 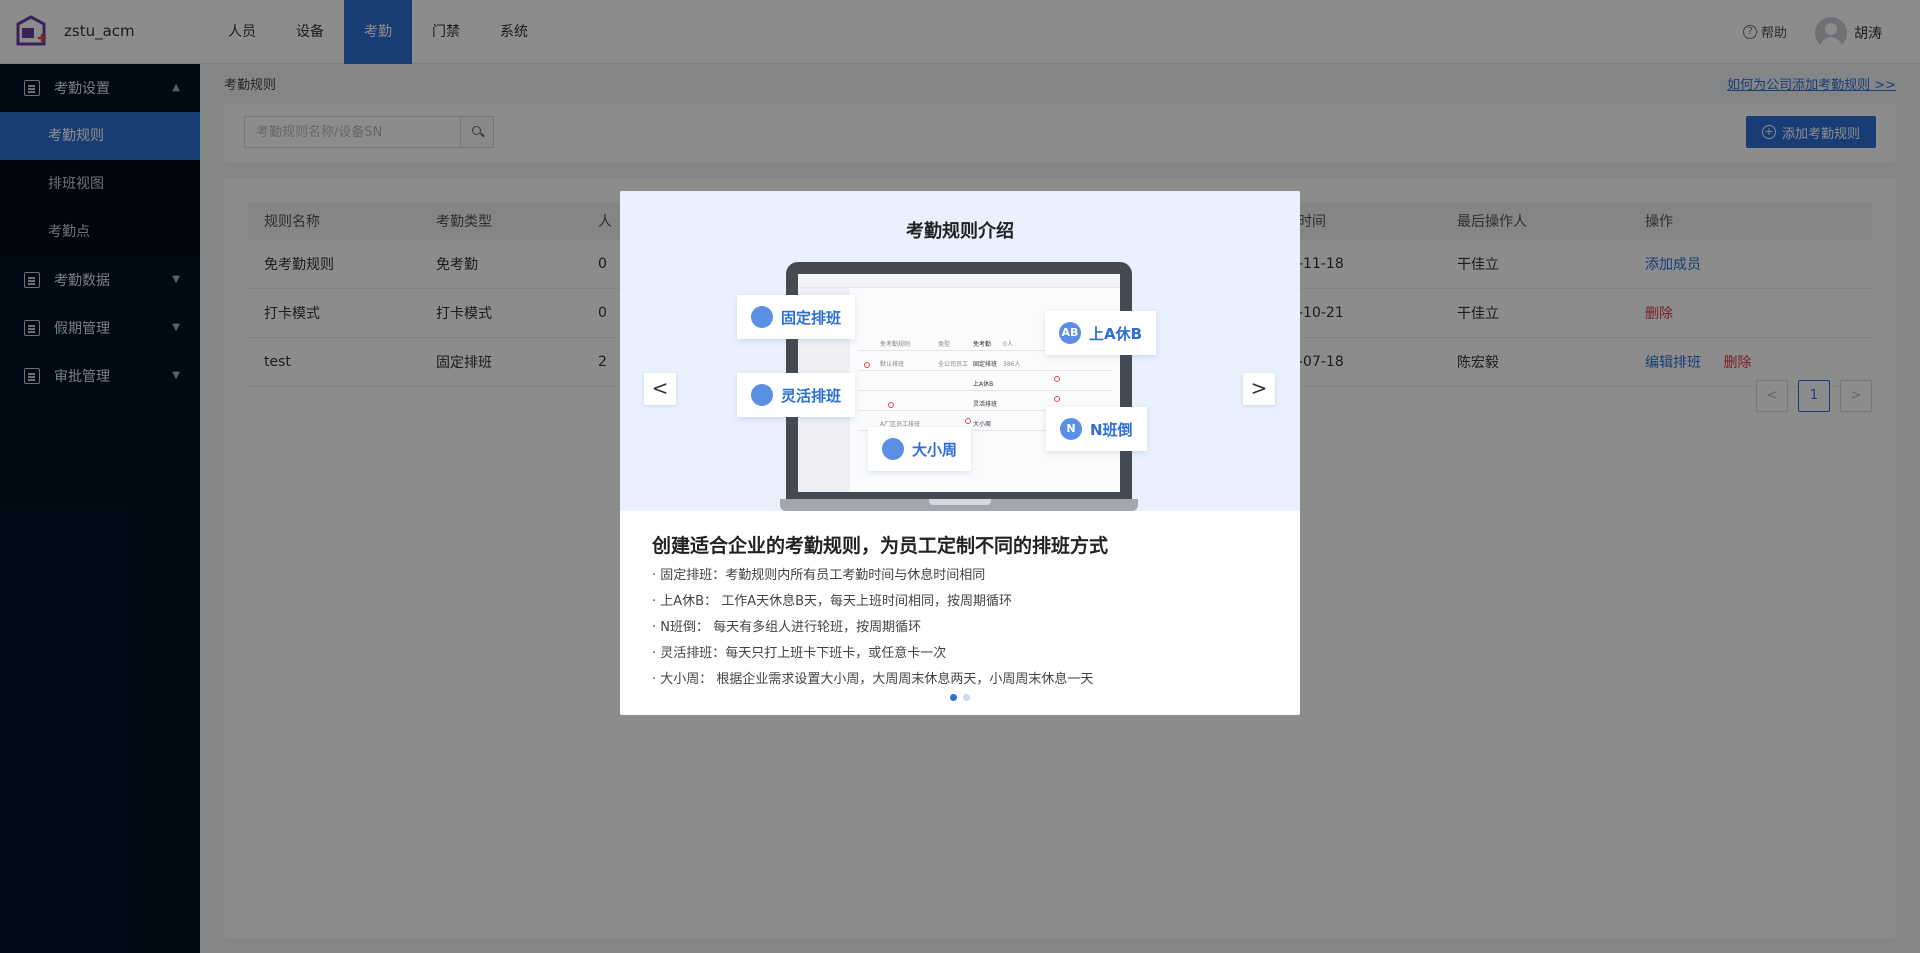 I want to click on feature-item: · 固定排班：考勤规则内所有员工考勤时间与休息时间相同, so click(x=819, y=575).